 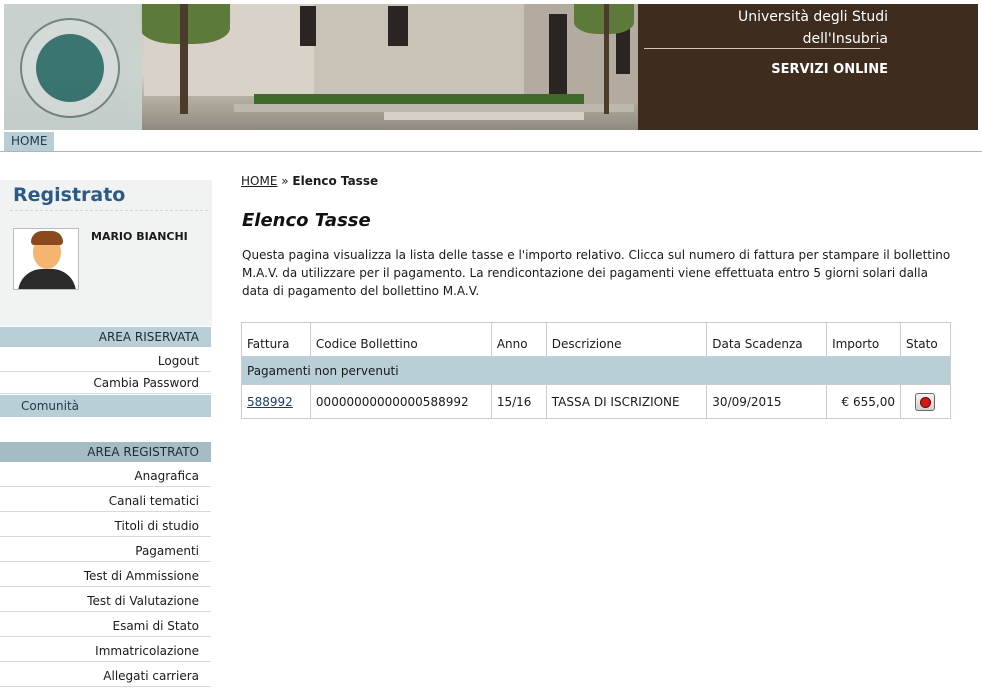 I want to click on col-importo: Importo, so click(x=863, y=339).